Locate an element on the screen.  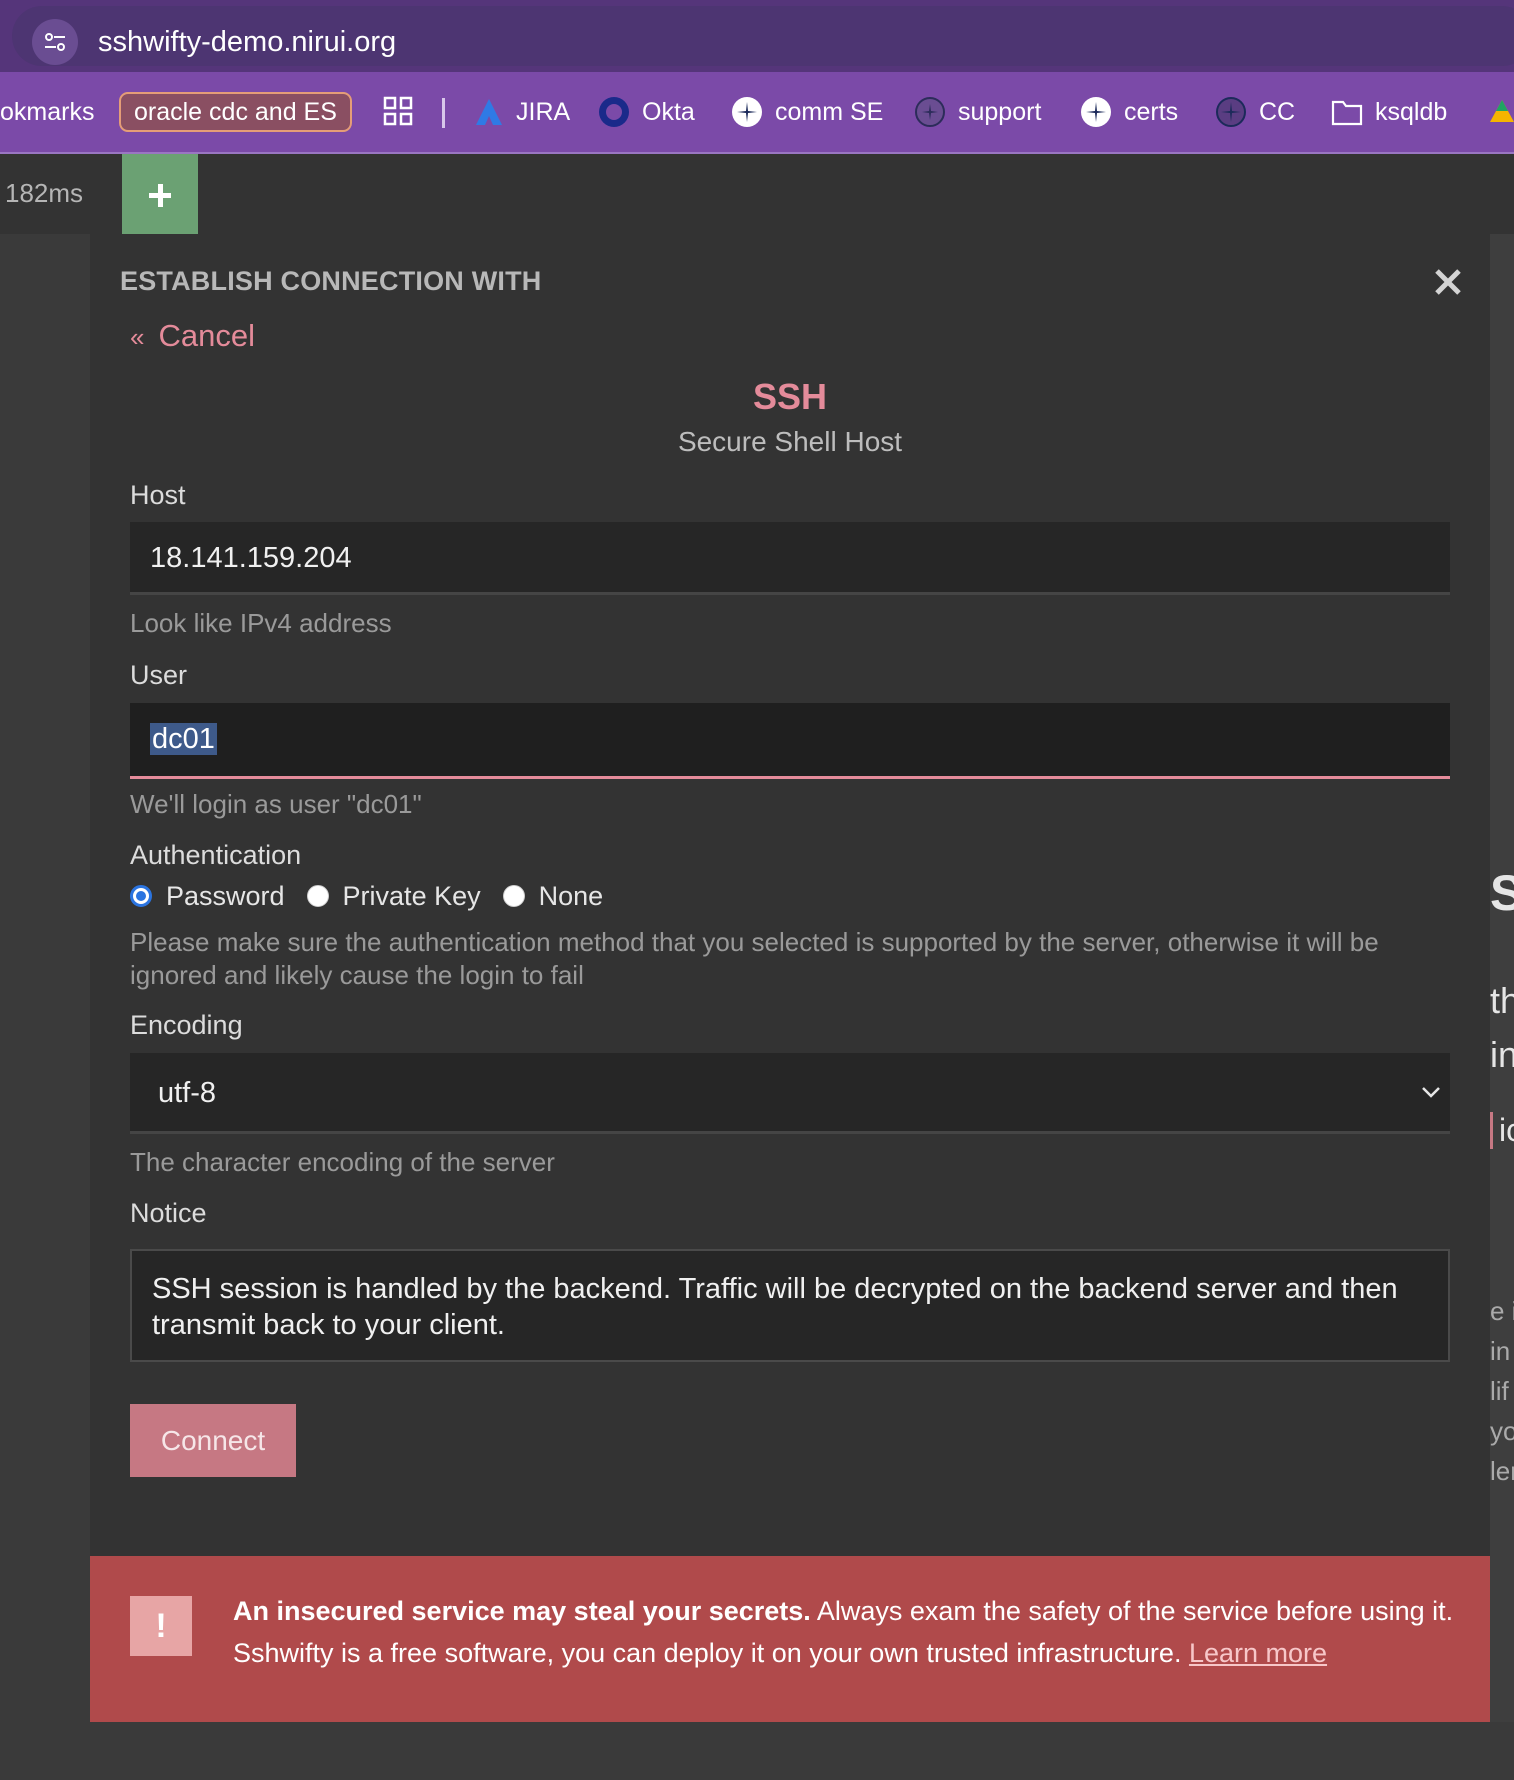
bookmark-label: okmarks is located at coordinates (47, 111).